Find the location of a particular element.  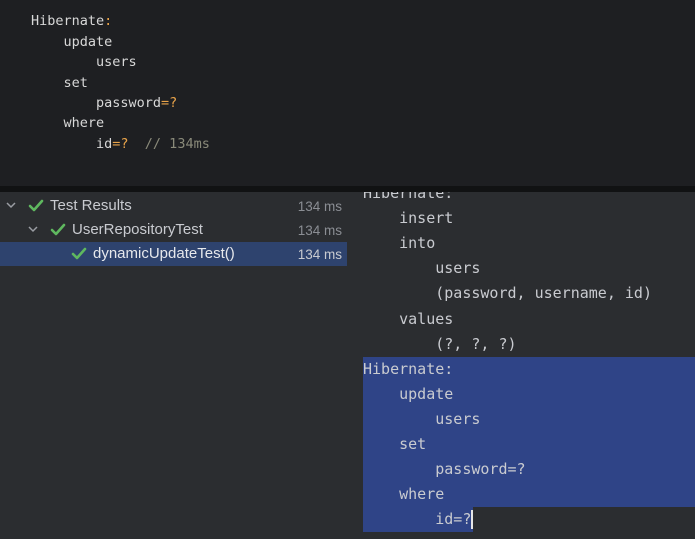

snippet-text: Hibernate is located at coordinates (68, 21).